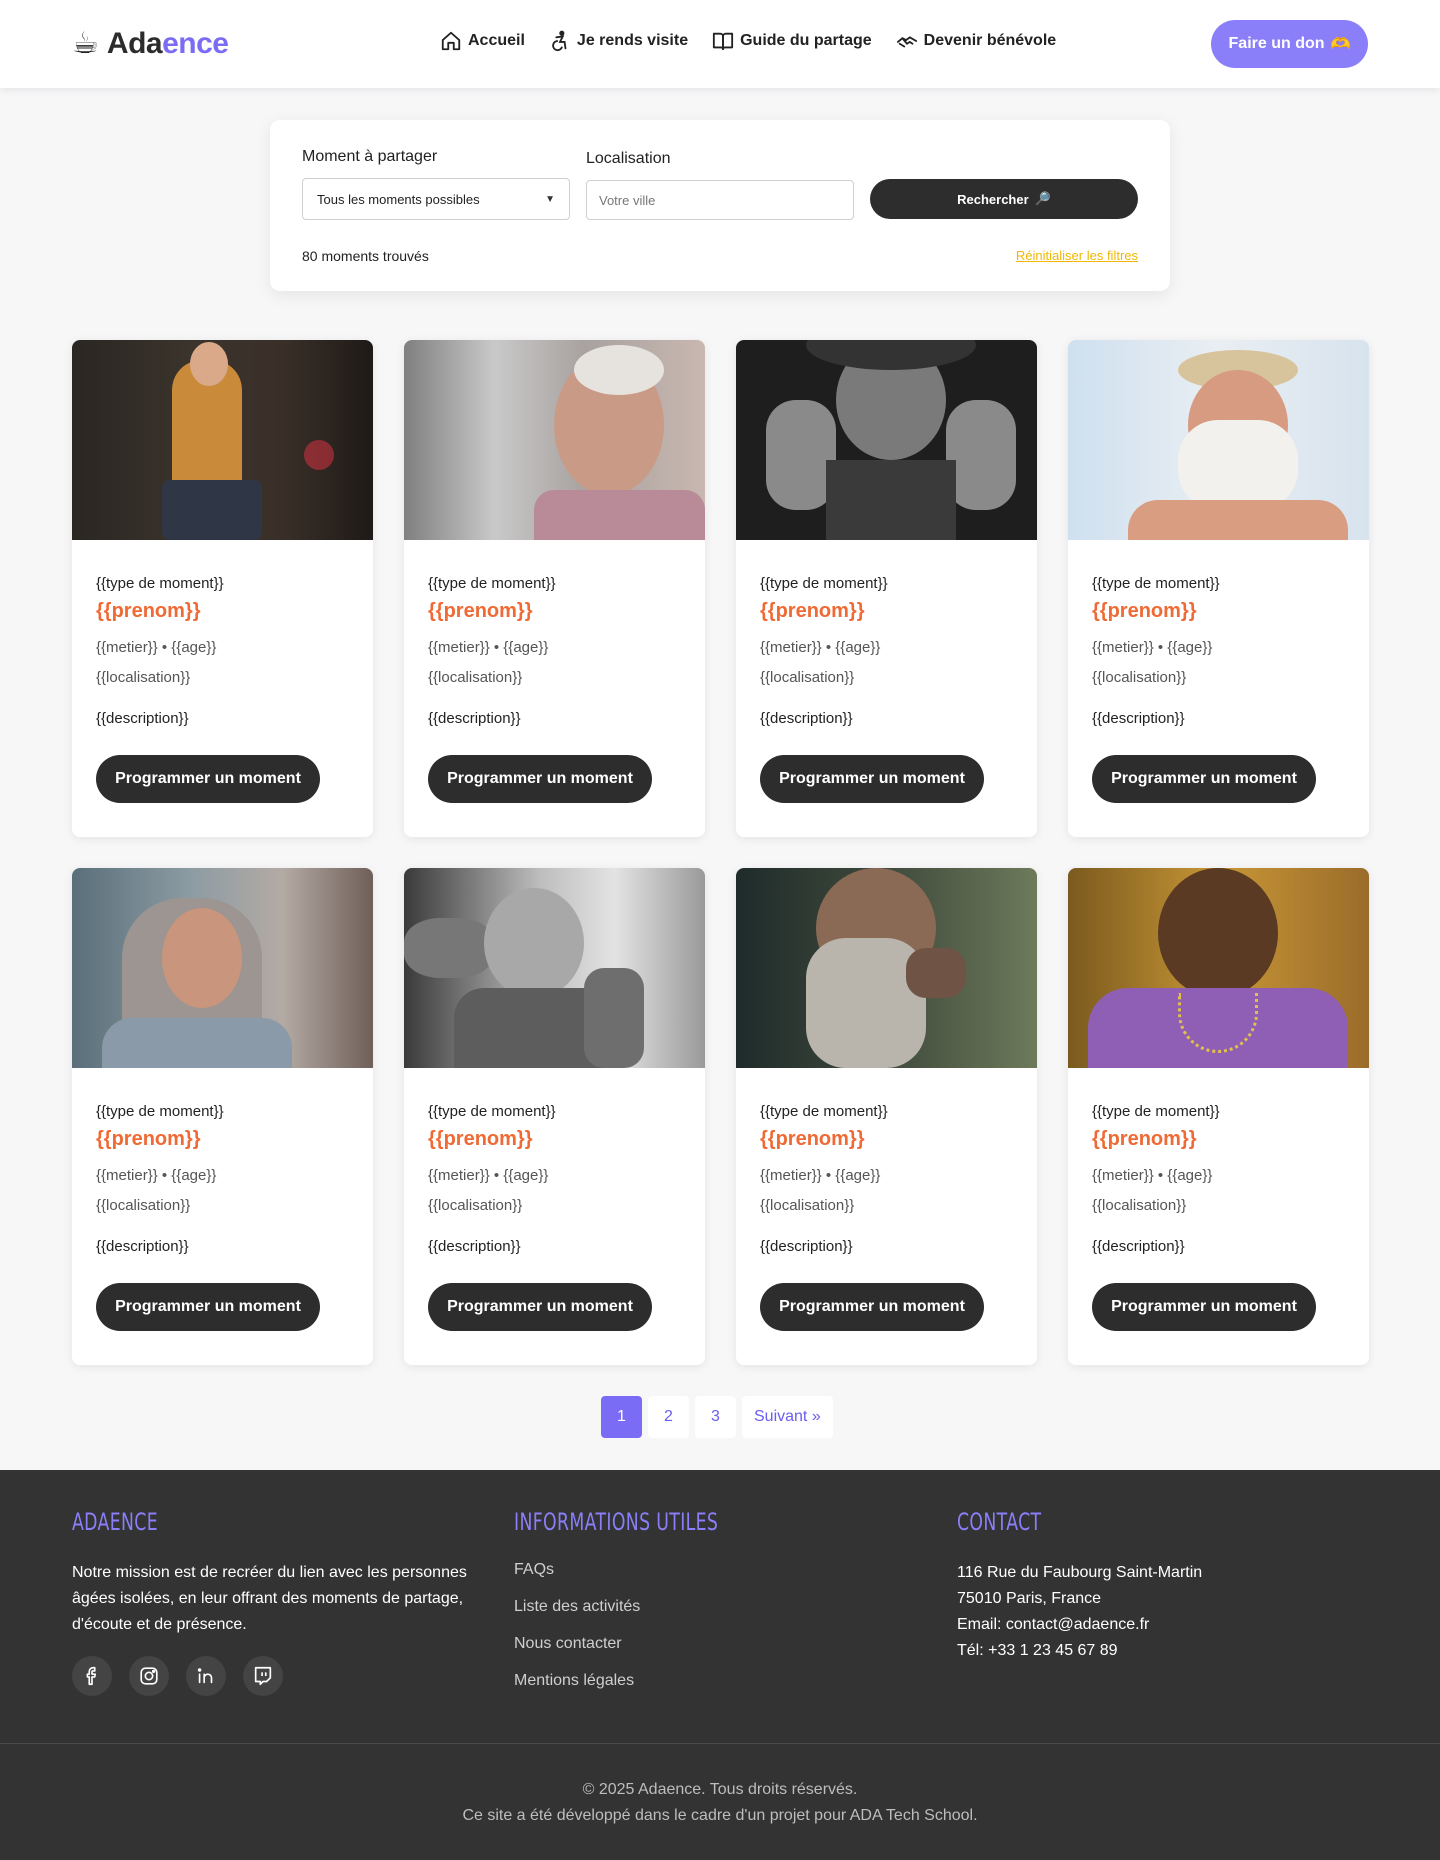 This screenshot has width=1440, height=1860. Describe the element at coordinates (398, 199) in the screenshot. I see `moment-select-value: Tous les moments possibles` at that location.